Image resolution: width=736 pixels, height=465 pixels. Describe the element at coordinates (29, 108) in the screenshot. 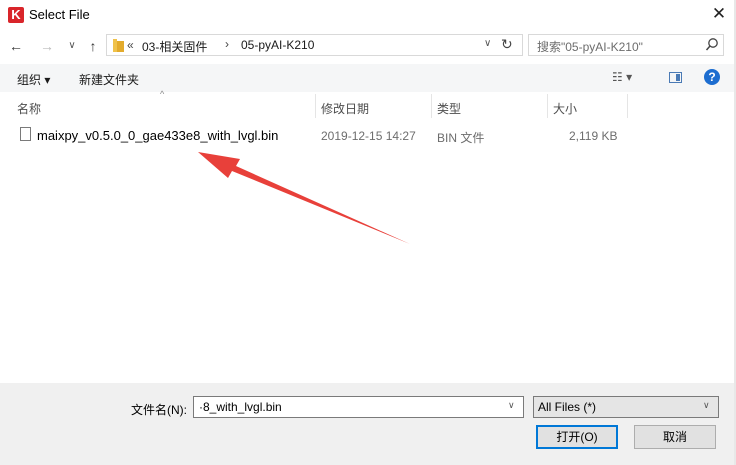

I see `column-header-name: 名称` at that location.